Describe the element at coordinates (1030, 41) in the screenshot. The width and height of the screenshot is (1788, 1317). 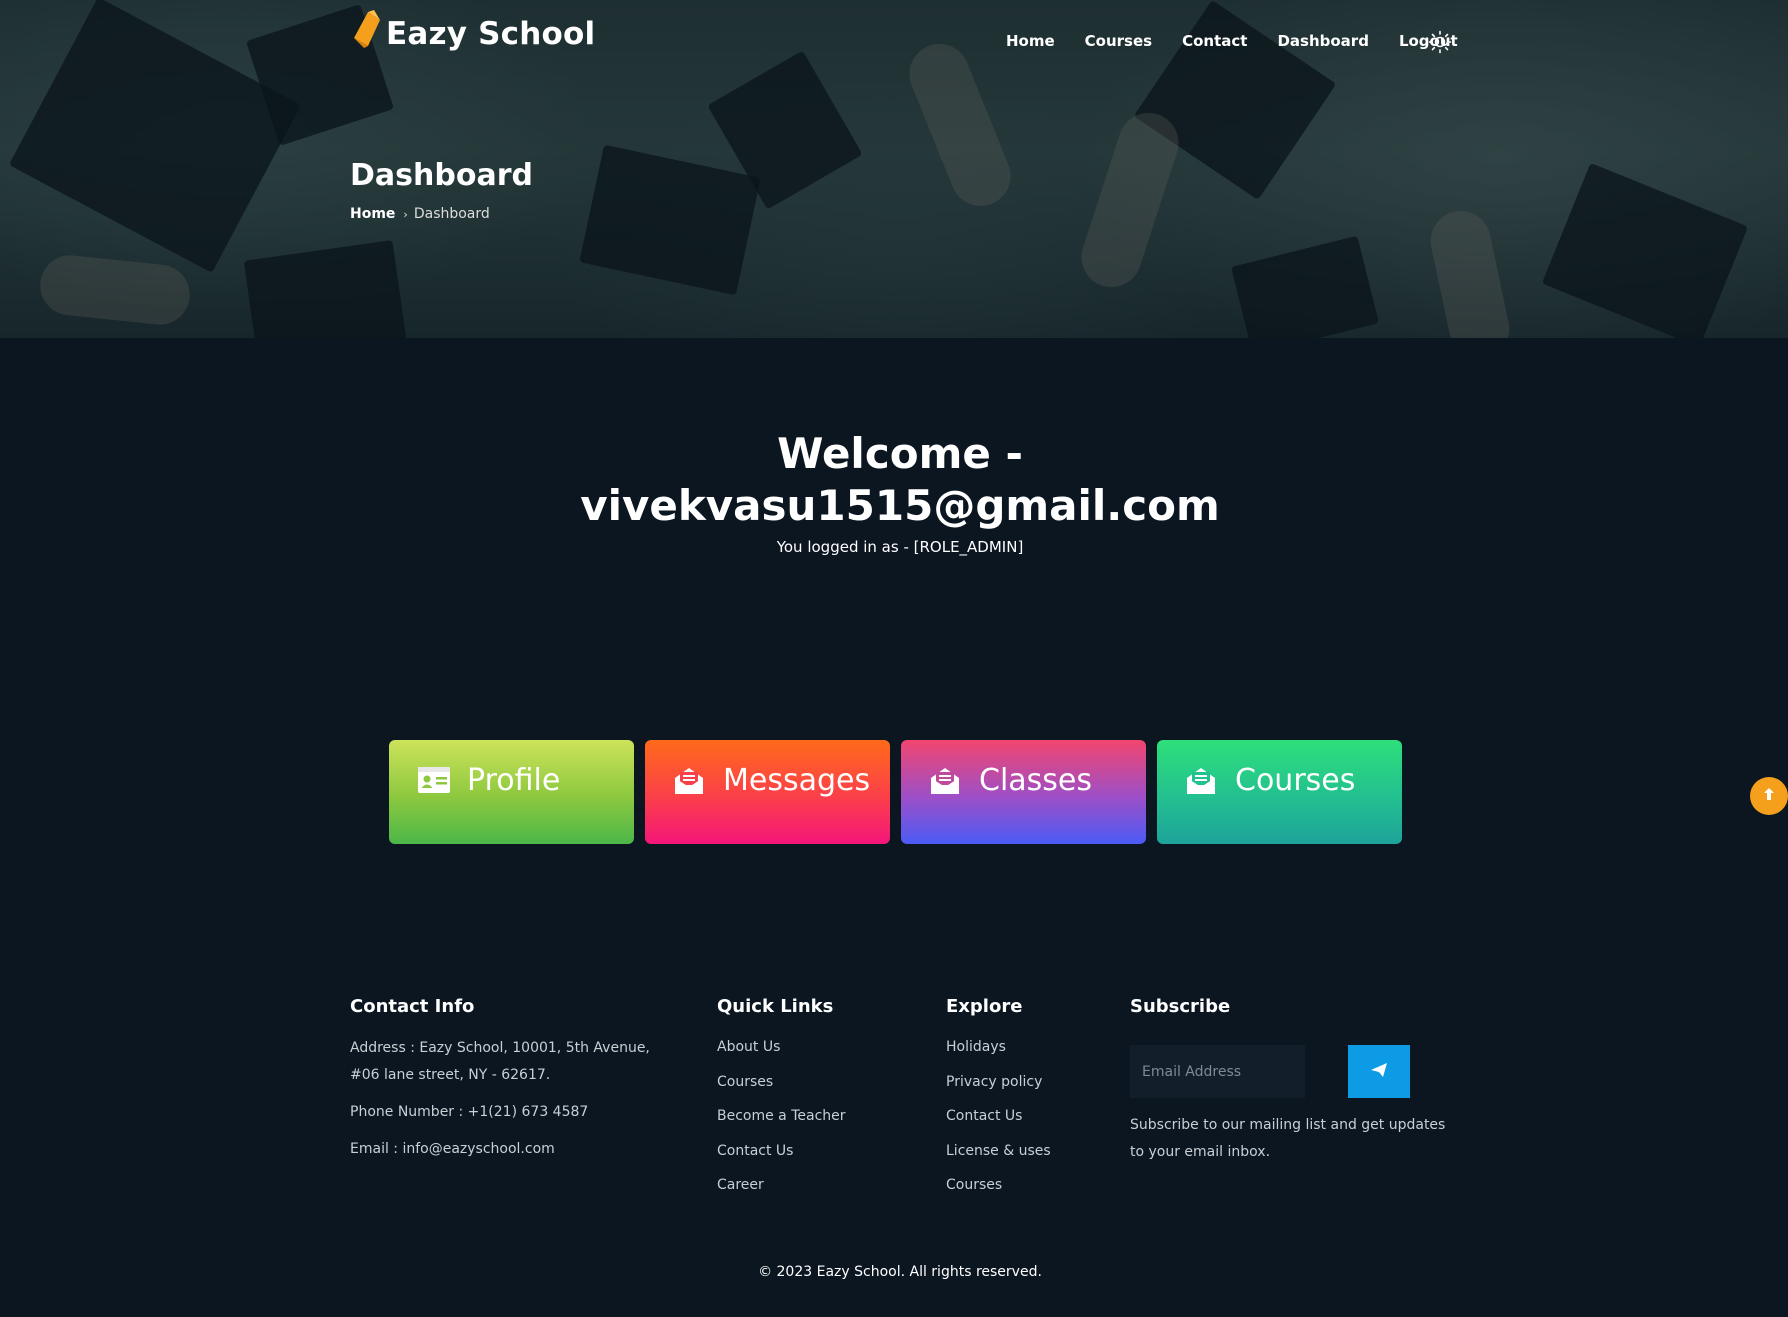
I see `nav-home: Home` at that location.